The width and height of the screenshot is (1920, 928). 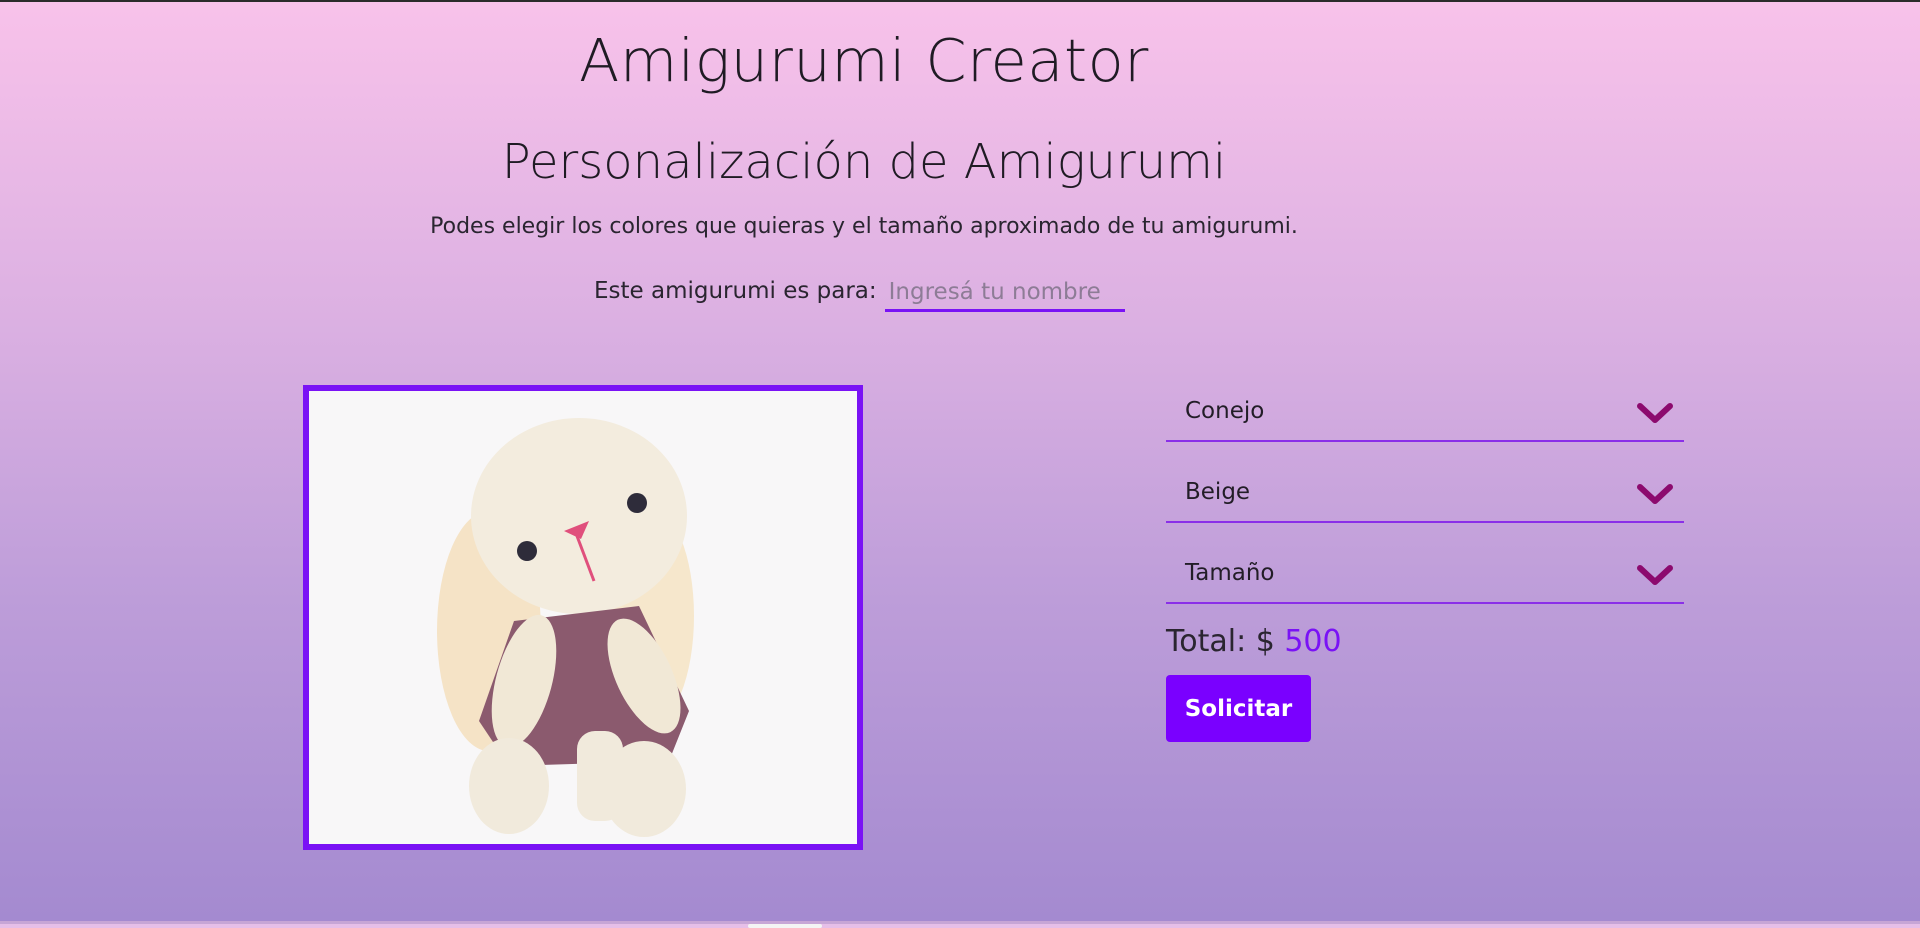 I want to click on color-select: Beige, so click(x=1425, y=494).